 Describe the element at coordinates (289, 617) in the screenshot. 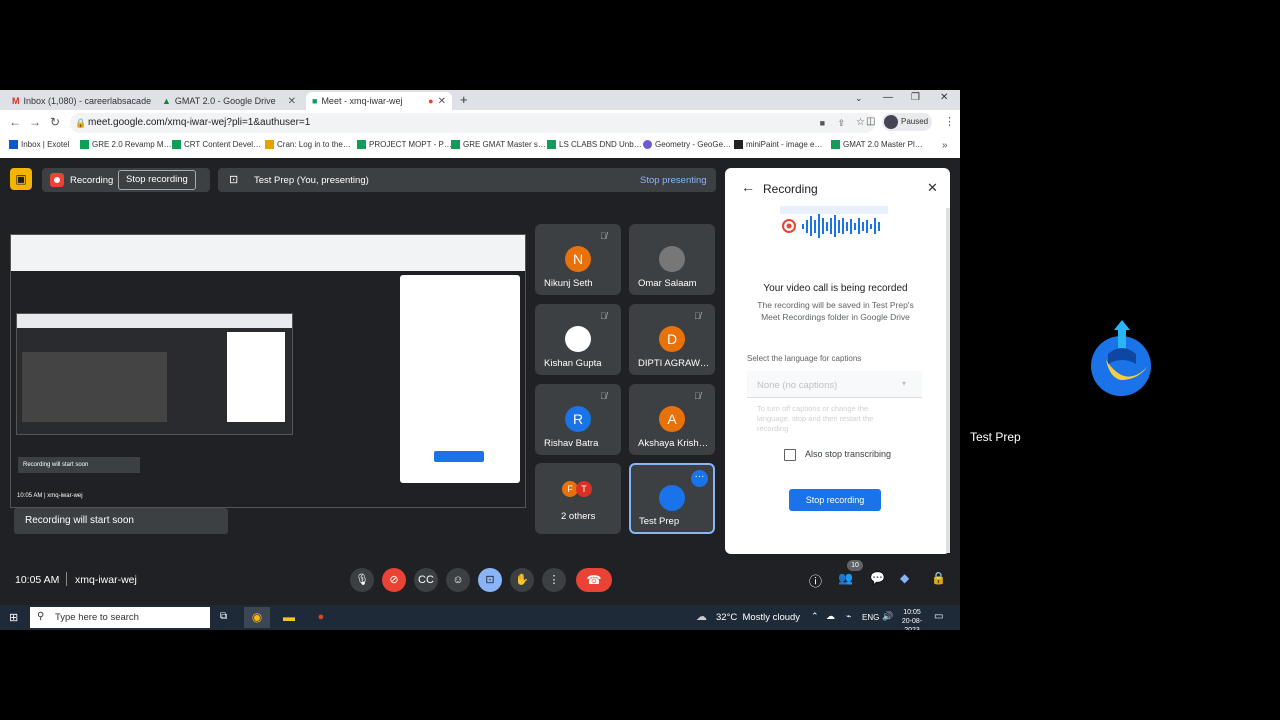

I see `file-explorer-icon: ▬` at that location.